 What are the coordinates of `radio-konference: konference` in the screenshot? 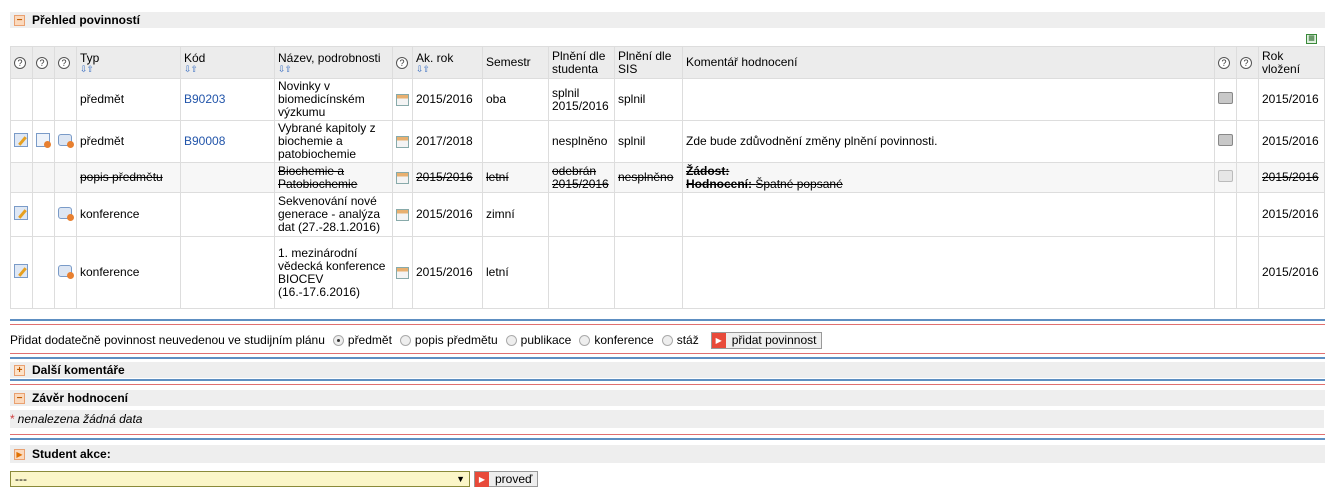 It's located at (616, 340).